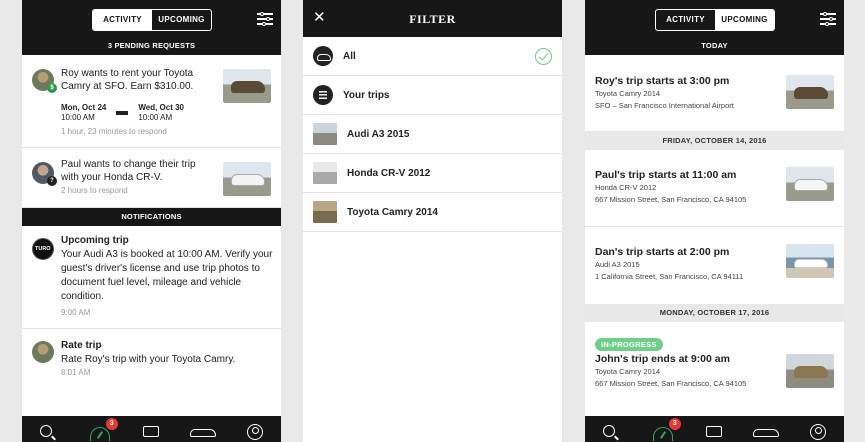 The width and height of the screenshot is (865, 442). I want to click on avatar, so click(43, 352).